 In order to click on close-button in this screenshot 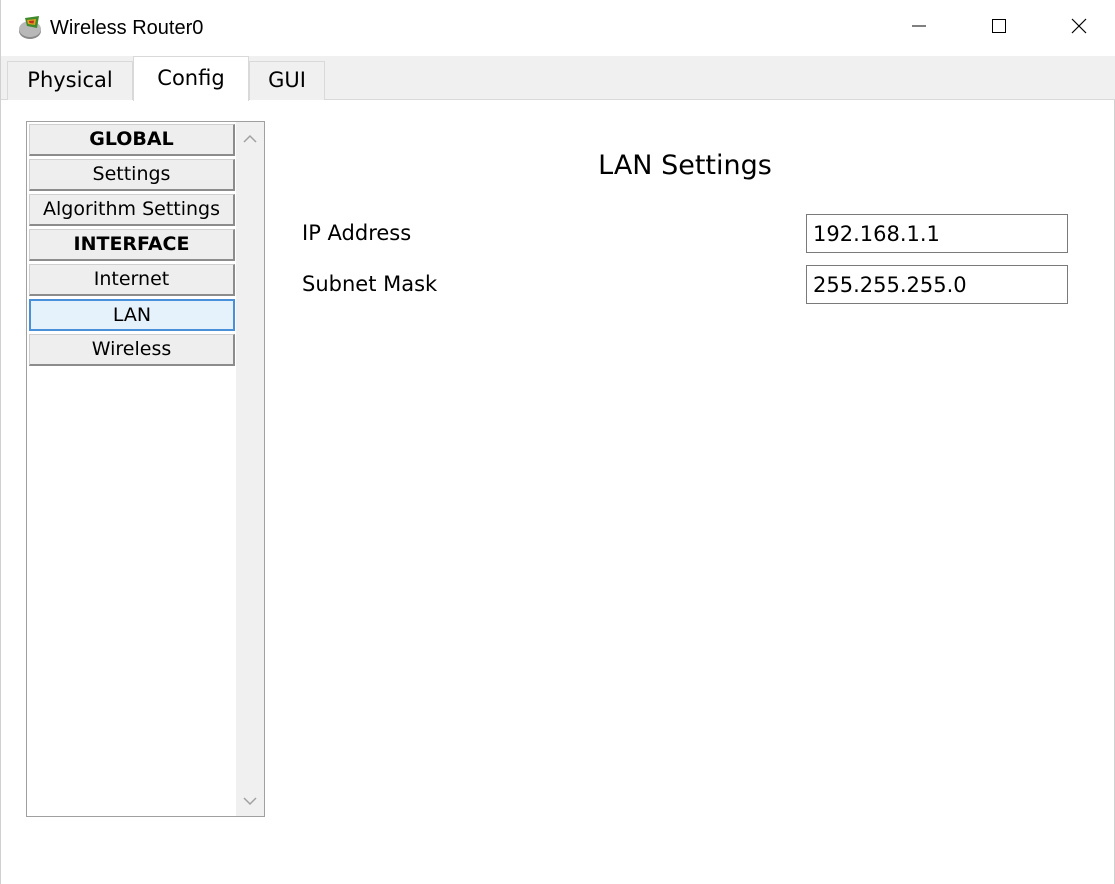, I will do `click(1077, 28)`.